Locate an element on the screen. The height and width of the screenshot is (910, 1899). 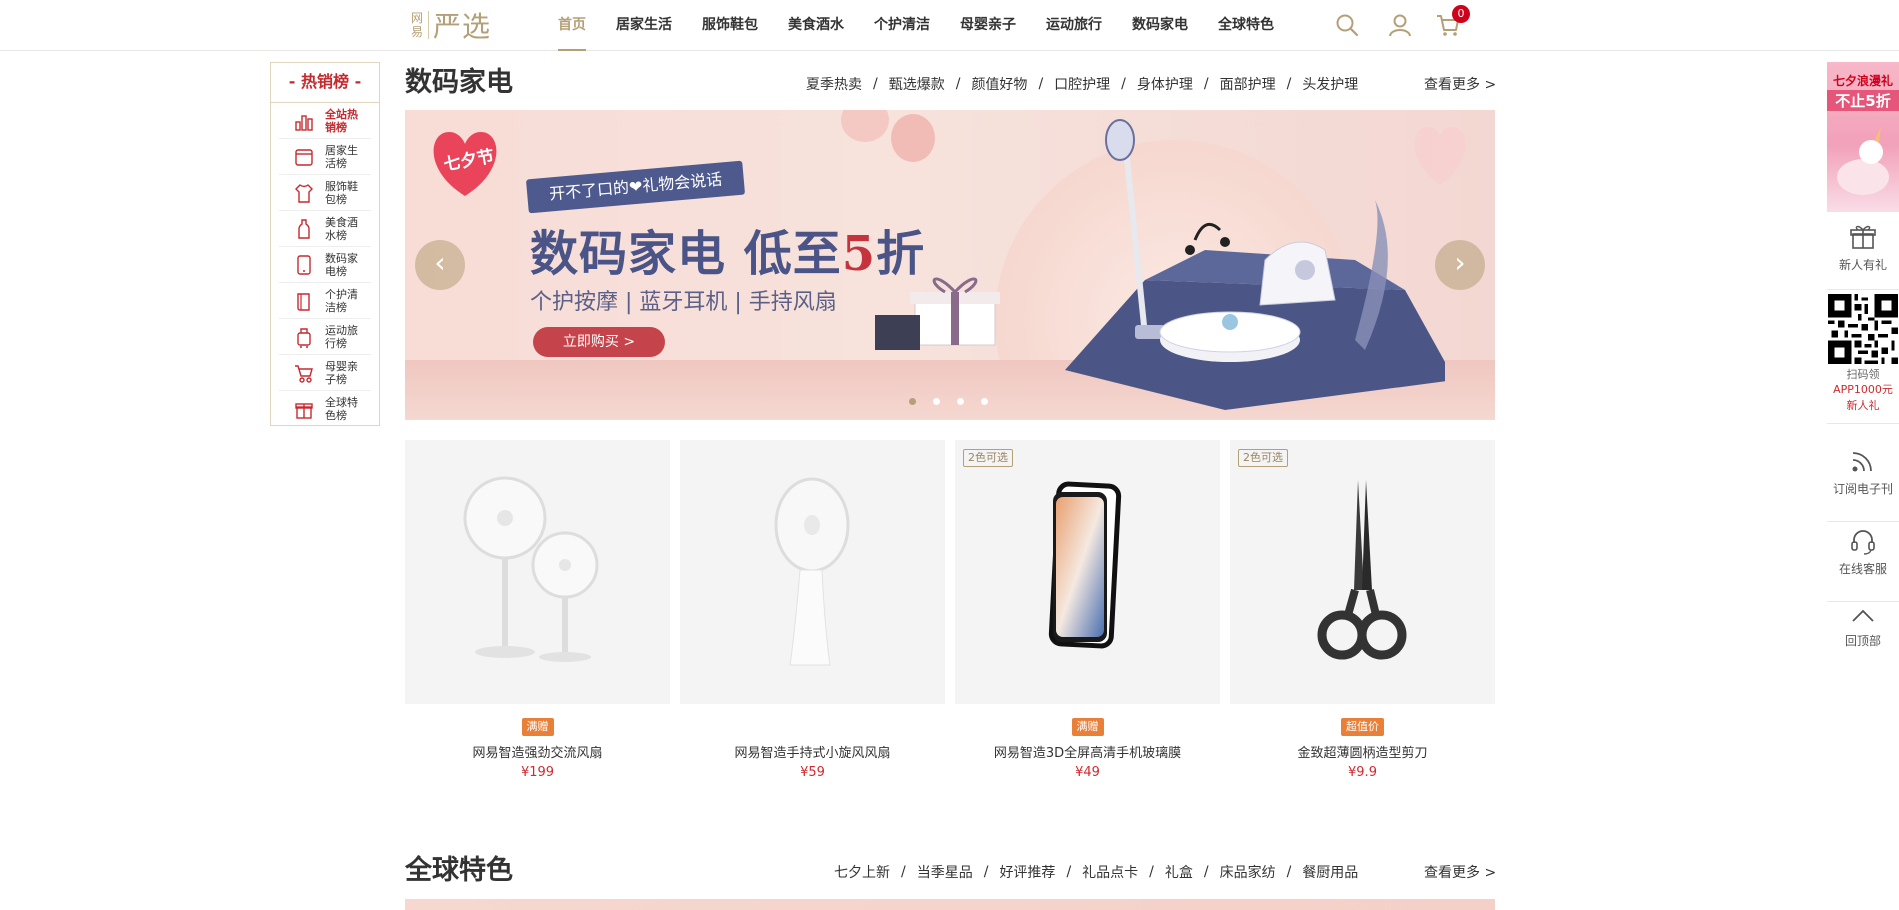
nav-item: 服饰鞋包 is located at coordinates (730, 25).